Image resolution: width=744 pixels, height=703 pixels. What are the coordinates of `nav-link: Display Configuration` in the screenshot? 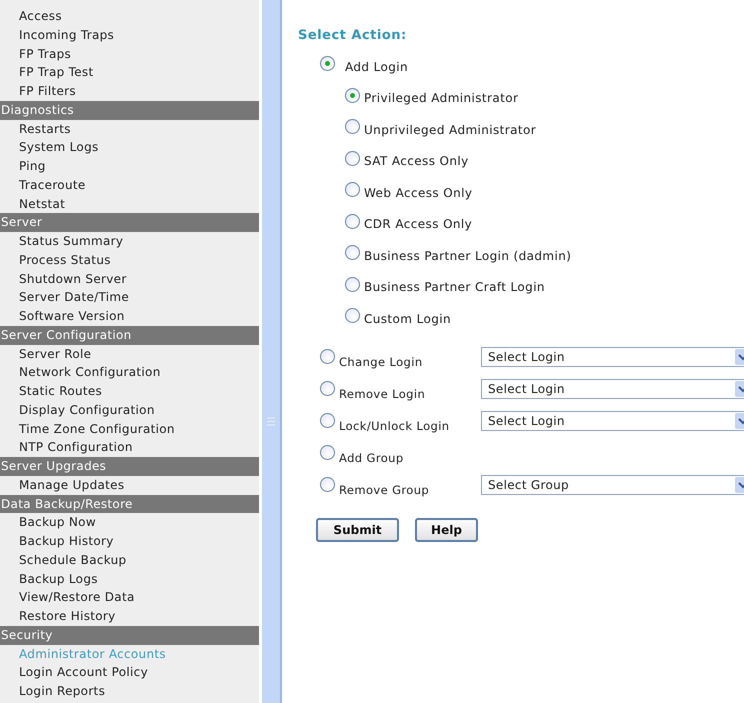 It's located at (129, 410).